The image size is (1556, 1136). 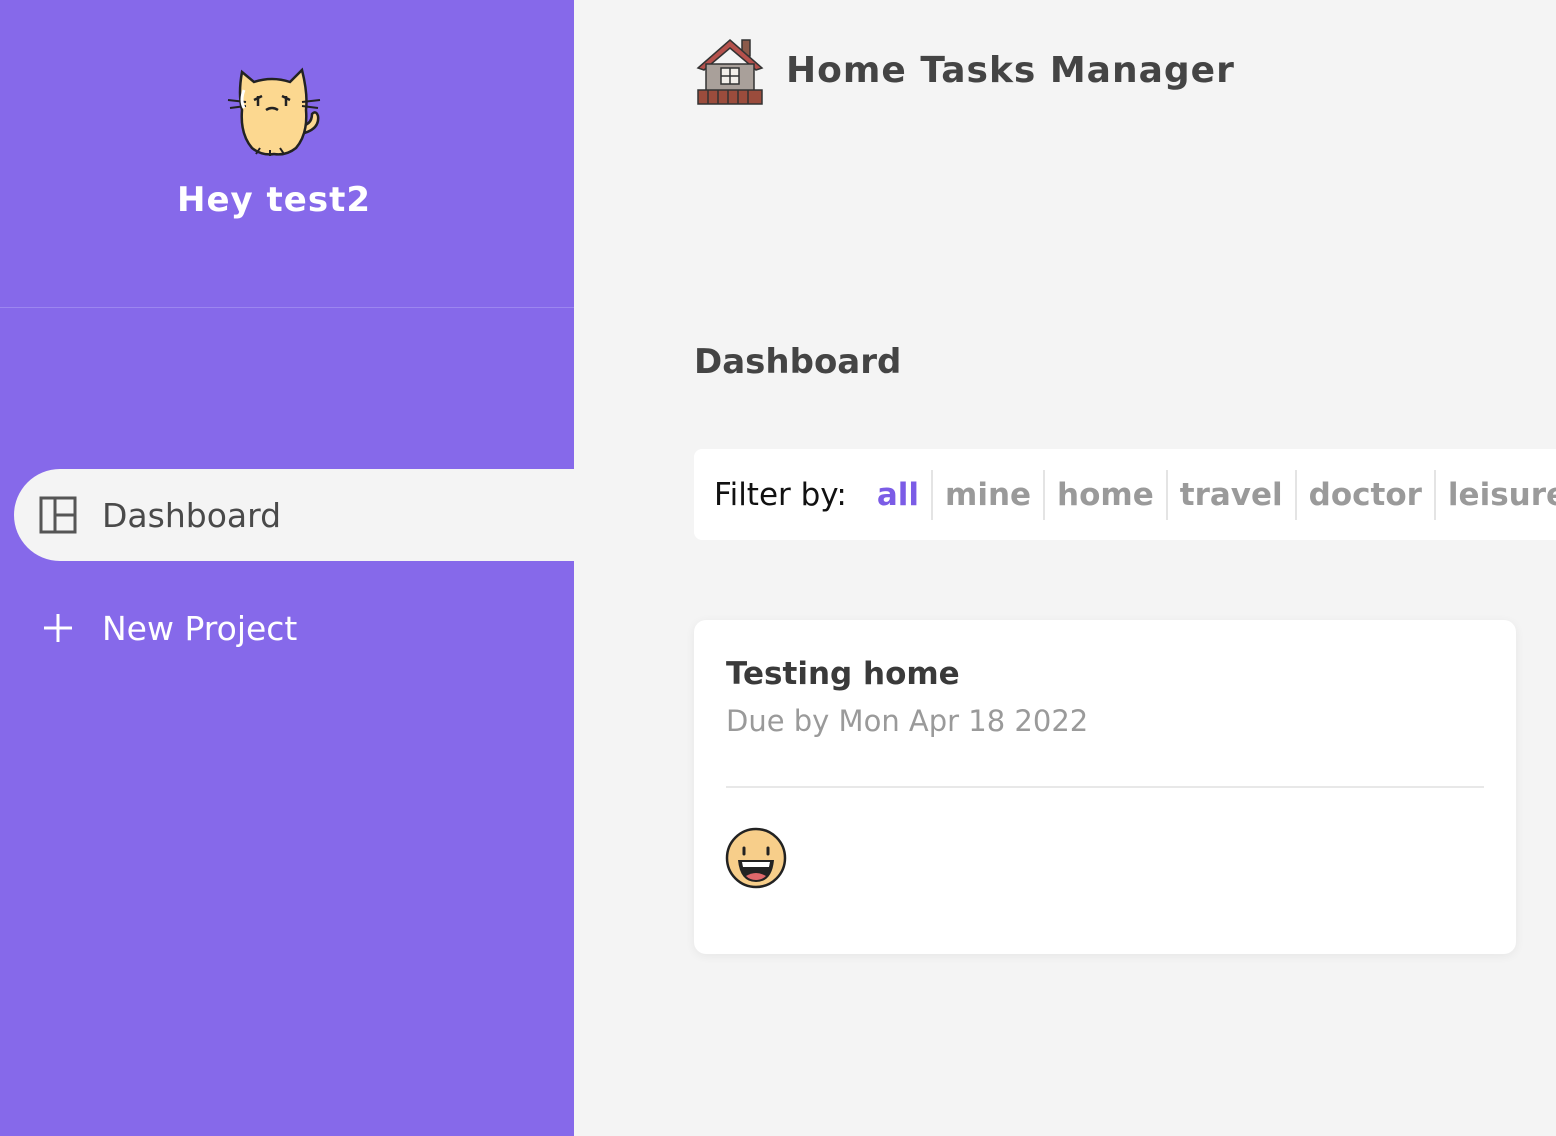 I want to click on filter-option-mine: mine, so click(x=987, y=494).